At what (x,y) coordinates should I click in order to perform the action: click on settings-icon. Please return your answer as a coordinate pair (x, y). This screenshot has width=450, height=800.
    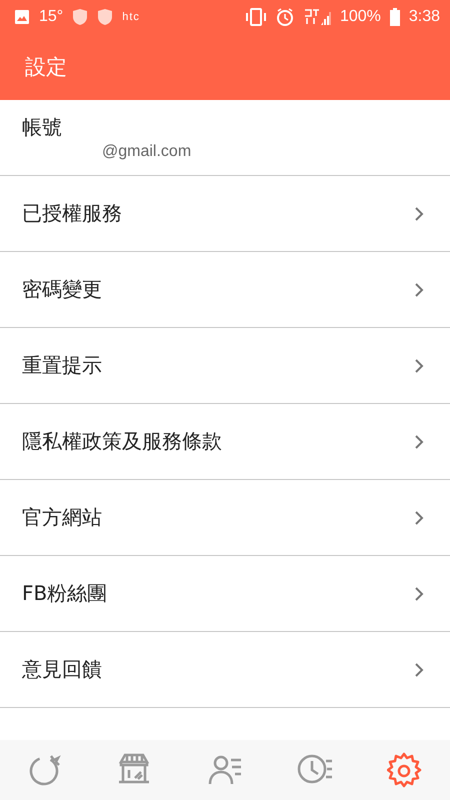
    Looking at the image, I should click on (405, 770).